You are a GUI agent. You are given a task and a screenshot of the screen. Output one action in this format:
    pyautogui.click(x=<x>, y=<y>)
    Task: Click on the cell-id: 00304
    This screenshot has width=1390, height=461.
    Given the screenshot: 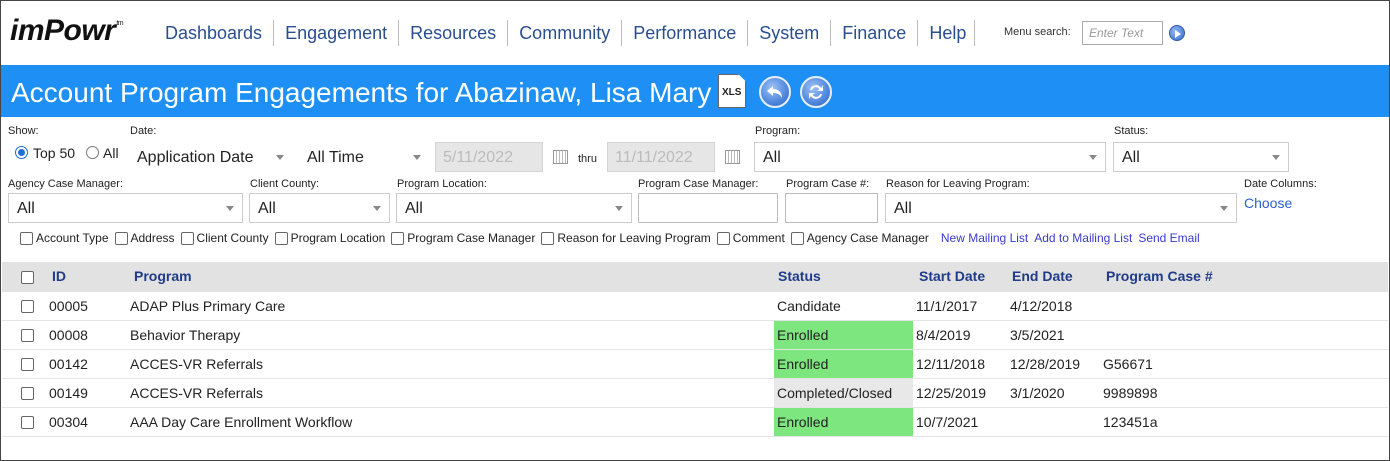 What is the action you would take?
    pyautogui.click(x=68, y=422)
    